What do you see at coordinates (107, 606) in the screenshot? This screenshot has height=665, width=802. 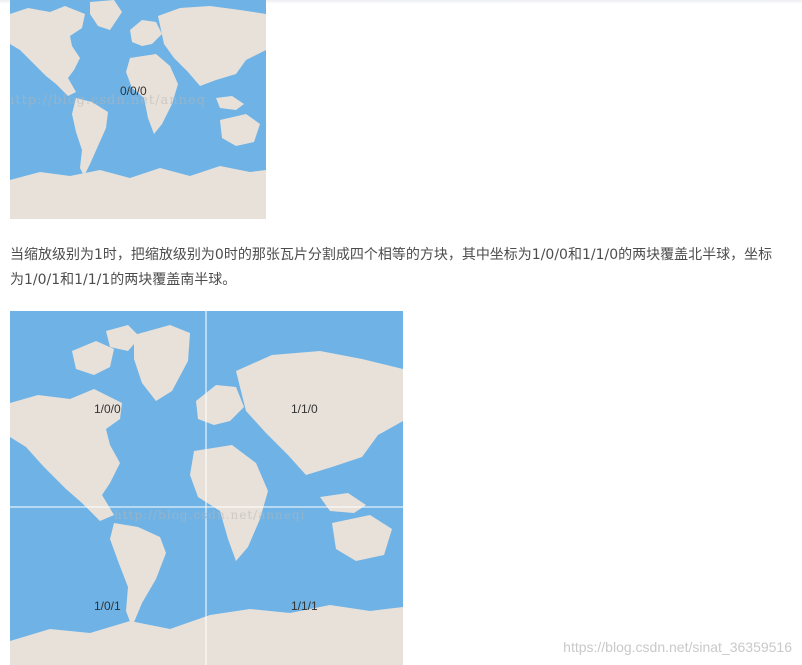 I see `tile-label-1-0-1: 1/0/1` at bounding box center [107, 606].